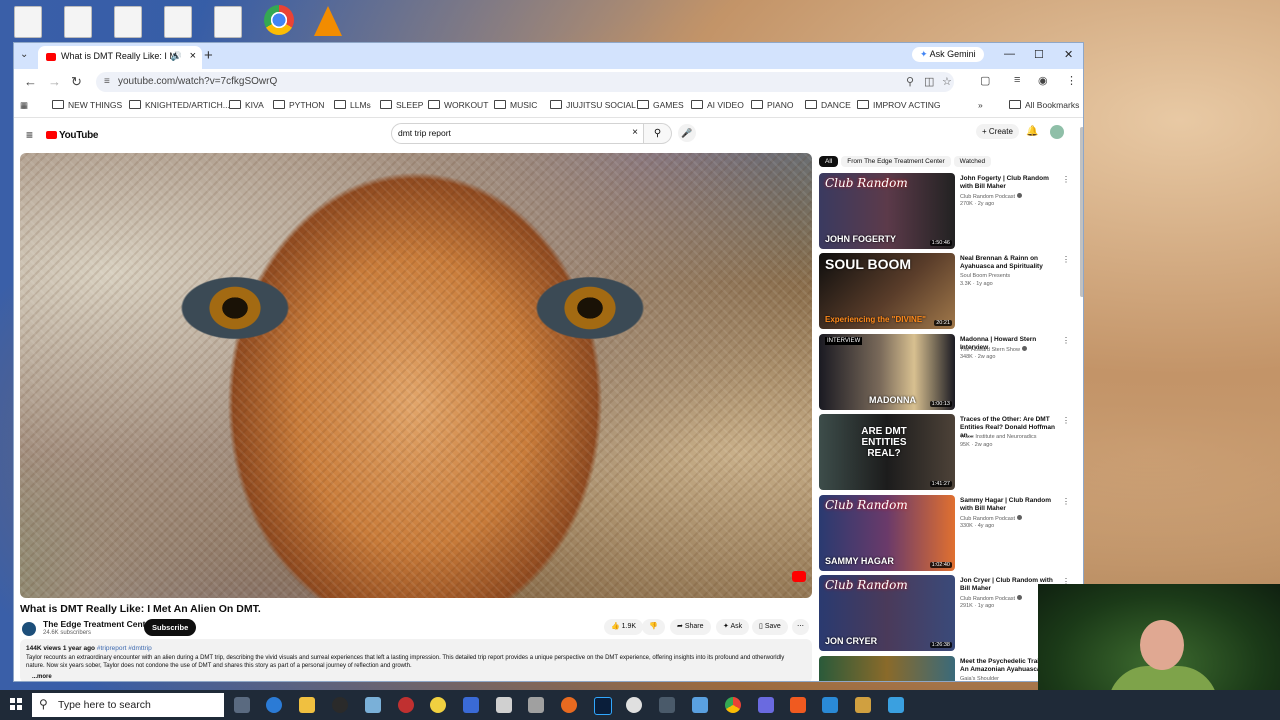  What do you see at coordinates (1071, 80) in the screenshot?
I see `menu-icon: ⋮` at bounding box center [1071, 80].